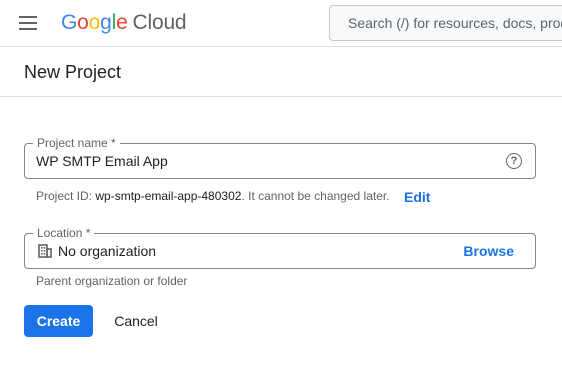 The image size is (562, 365). What do you see at coordinates (514, 161) in the screenshot?
I see `help-circle-icon: ?` at bounding box center [514, 161].